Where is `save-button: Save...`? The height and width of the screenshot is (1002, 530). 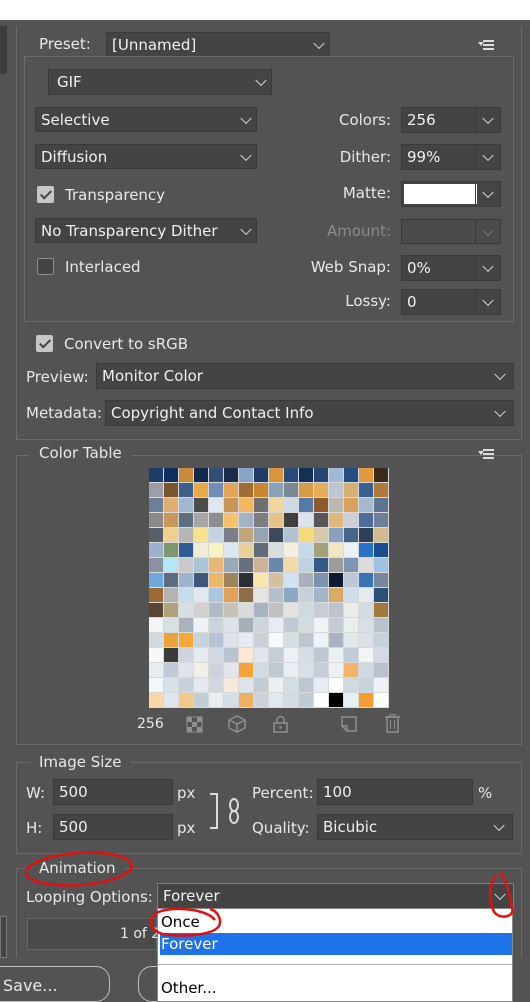 save-button: Save... is located at coordinates (55, 984).